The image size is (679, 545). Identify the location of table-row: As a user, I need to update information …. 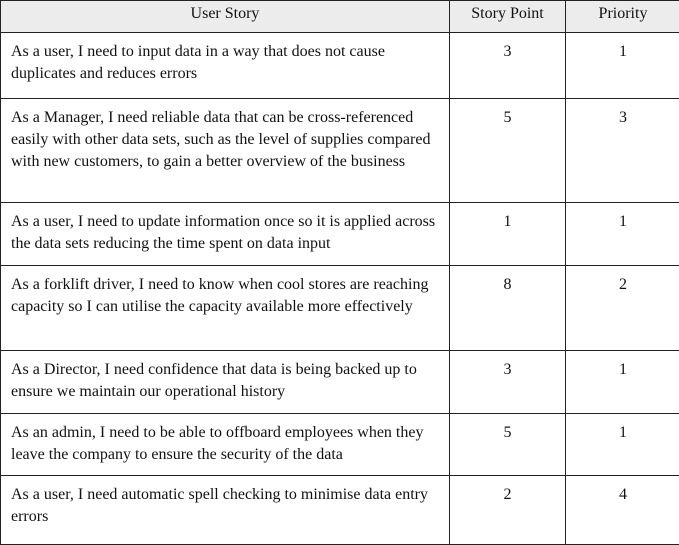
(340, 234).